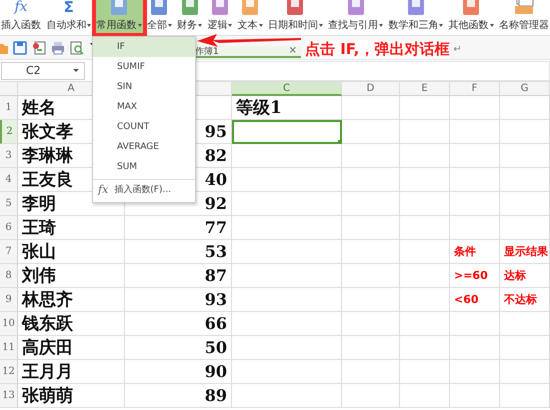 This screenshot has height=410, width=550. I want to click on table-cell: 50, so click(178, 348).